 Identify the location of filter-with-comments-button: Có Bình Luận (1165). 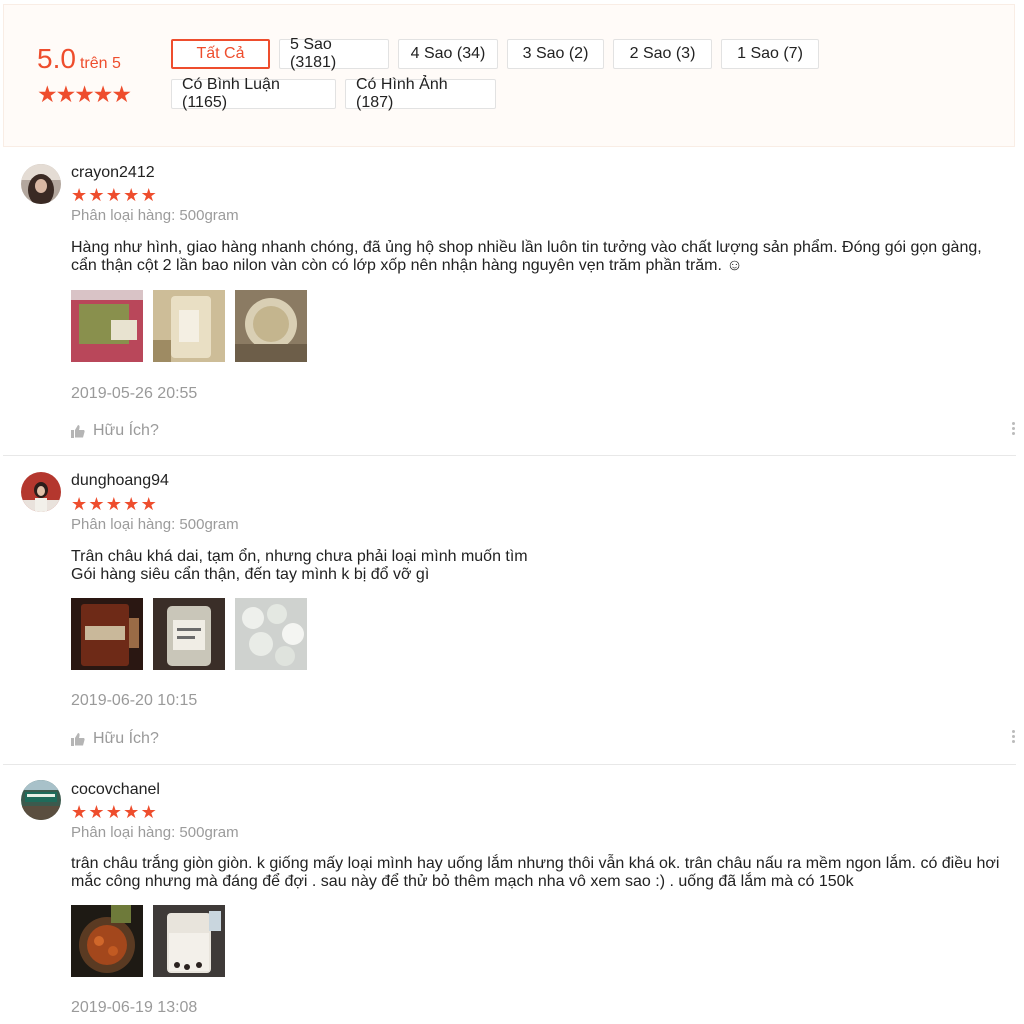
(253, 93).